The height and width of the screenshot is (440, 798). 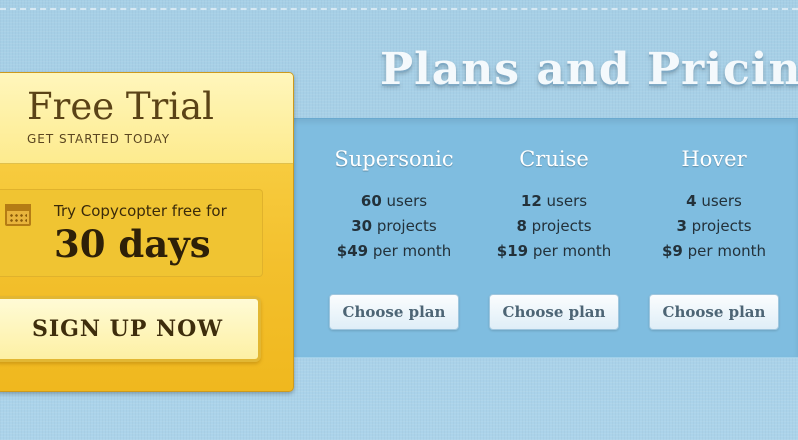 I want to click on plan-users: 4 users, so click(x=714, y=201).